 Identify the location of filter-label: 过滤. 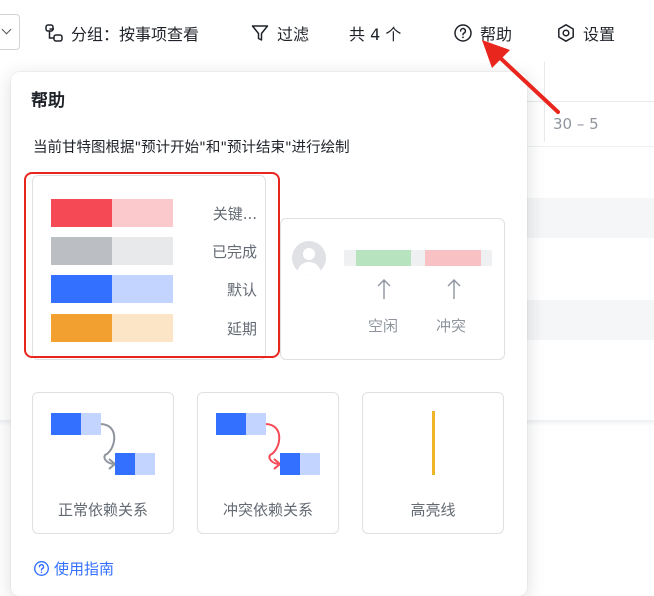
(293, 34).